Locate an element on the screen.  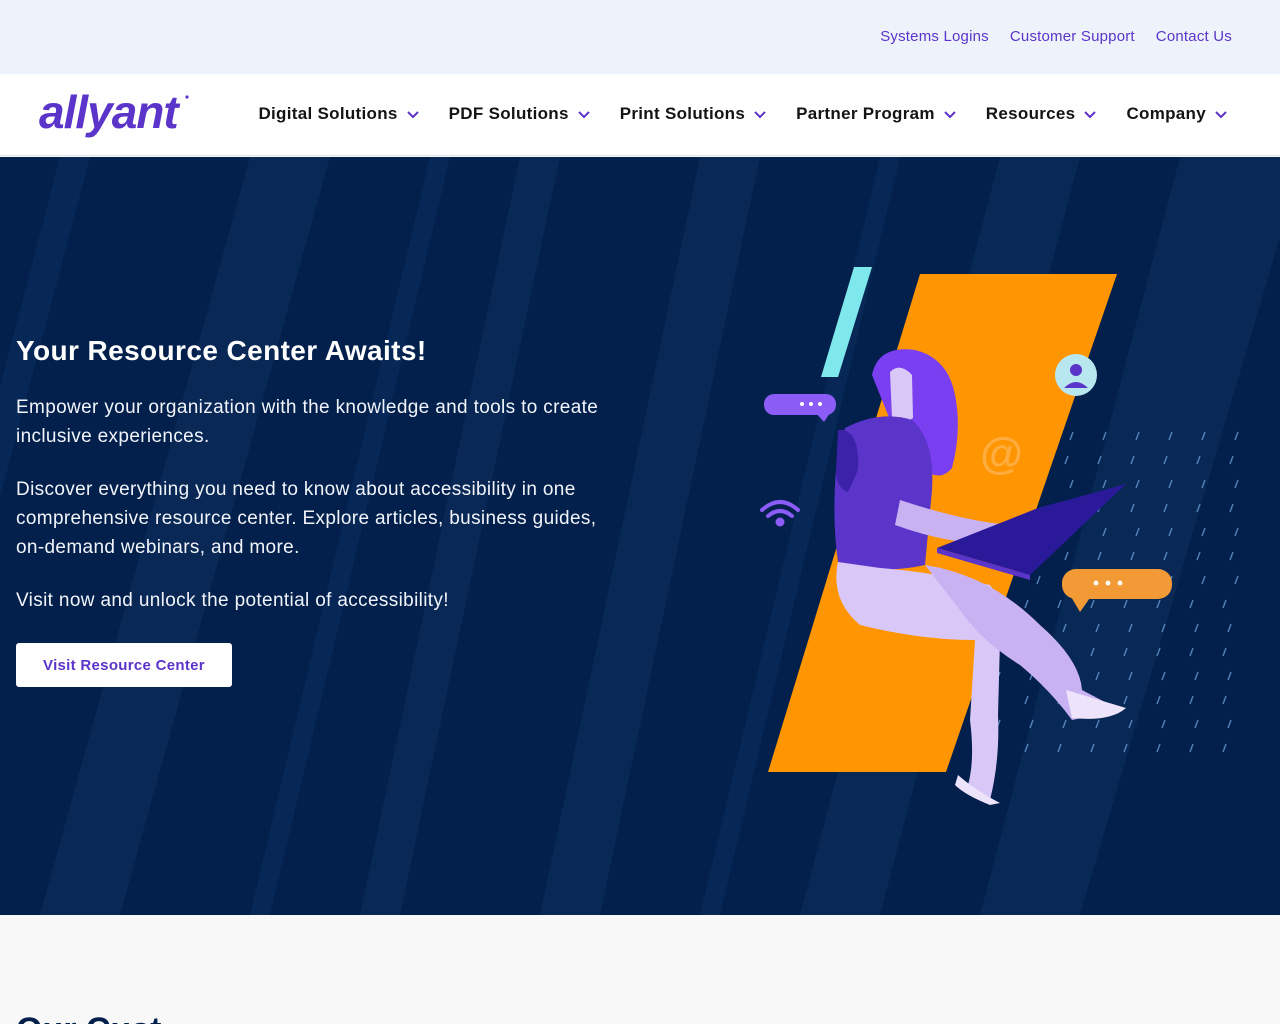
nav-item-partner-program: Partner Program is located at coordinates (876, 114).